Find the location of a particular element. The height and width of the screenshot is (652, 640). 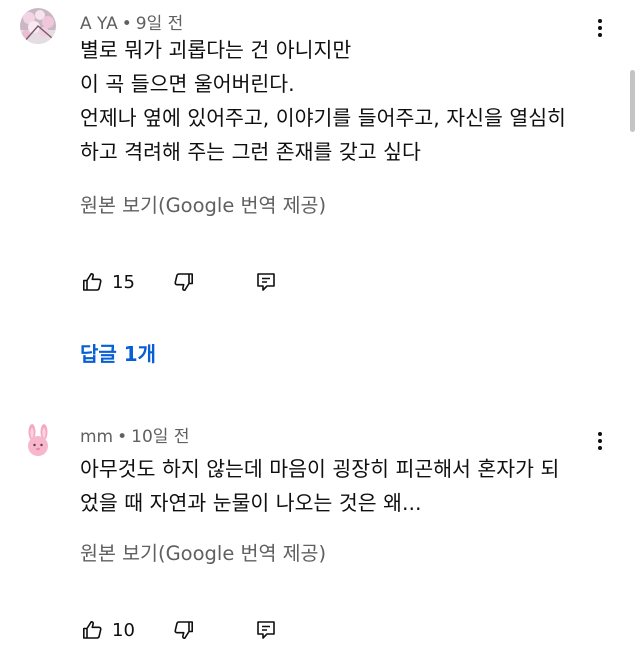

comment-actions: 15 is located at coordinates (230, 282).